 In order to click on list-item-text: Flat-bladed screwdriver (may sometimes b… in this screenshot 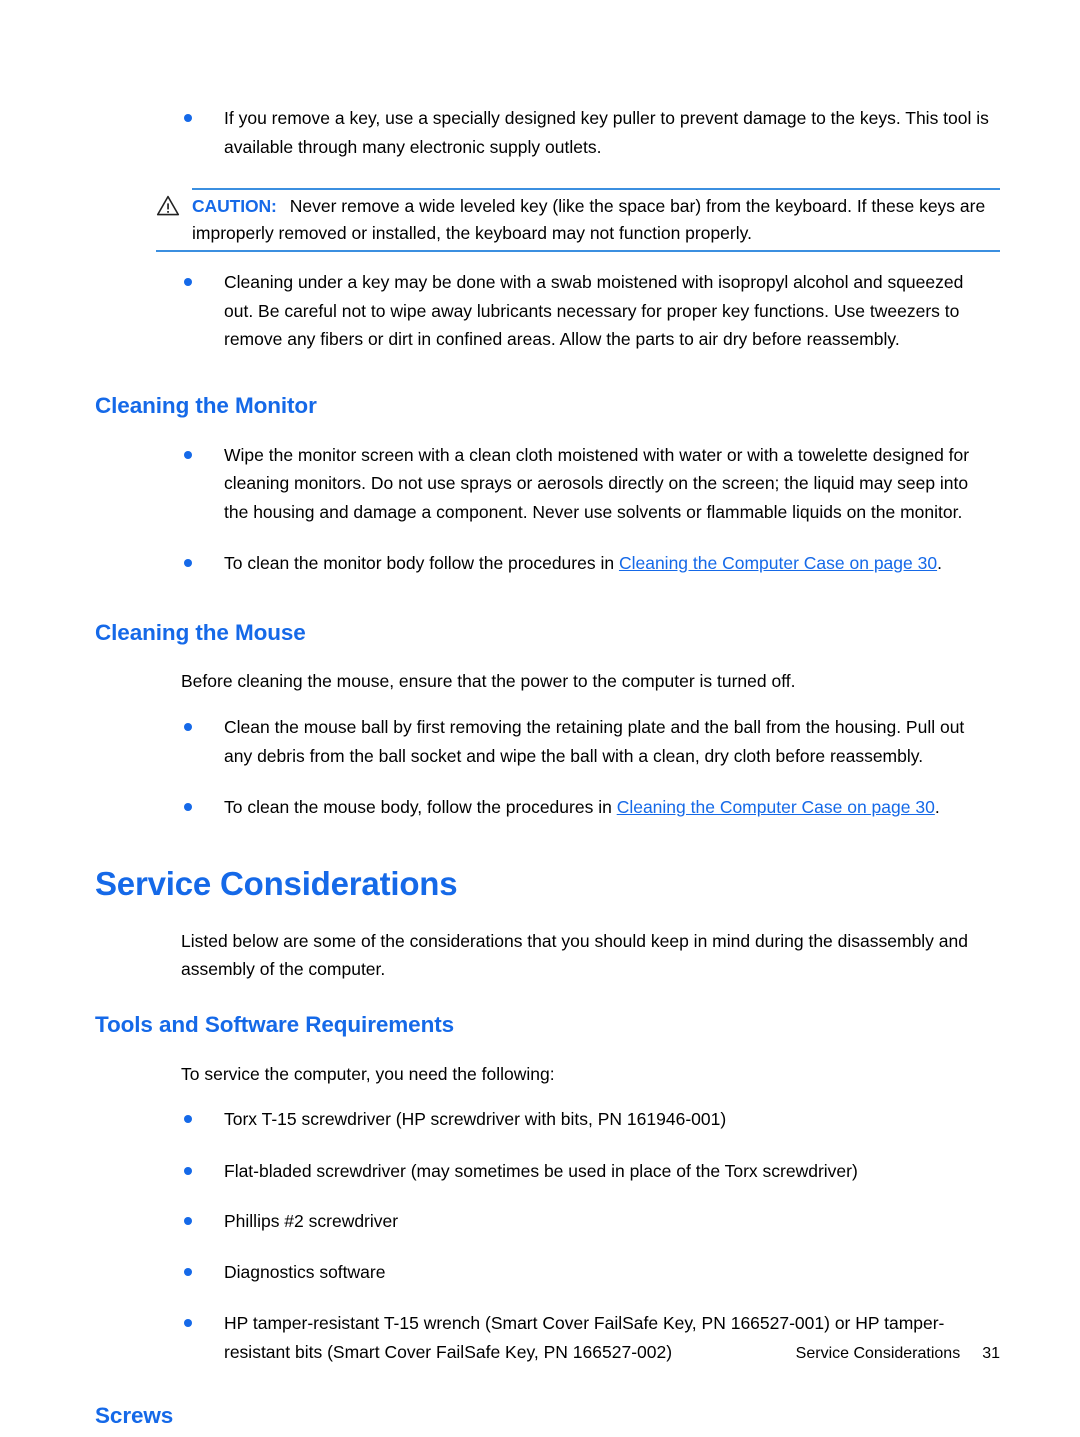, I will do `click(541, 1170)`.